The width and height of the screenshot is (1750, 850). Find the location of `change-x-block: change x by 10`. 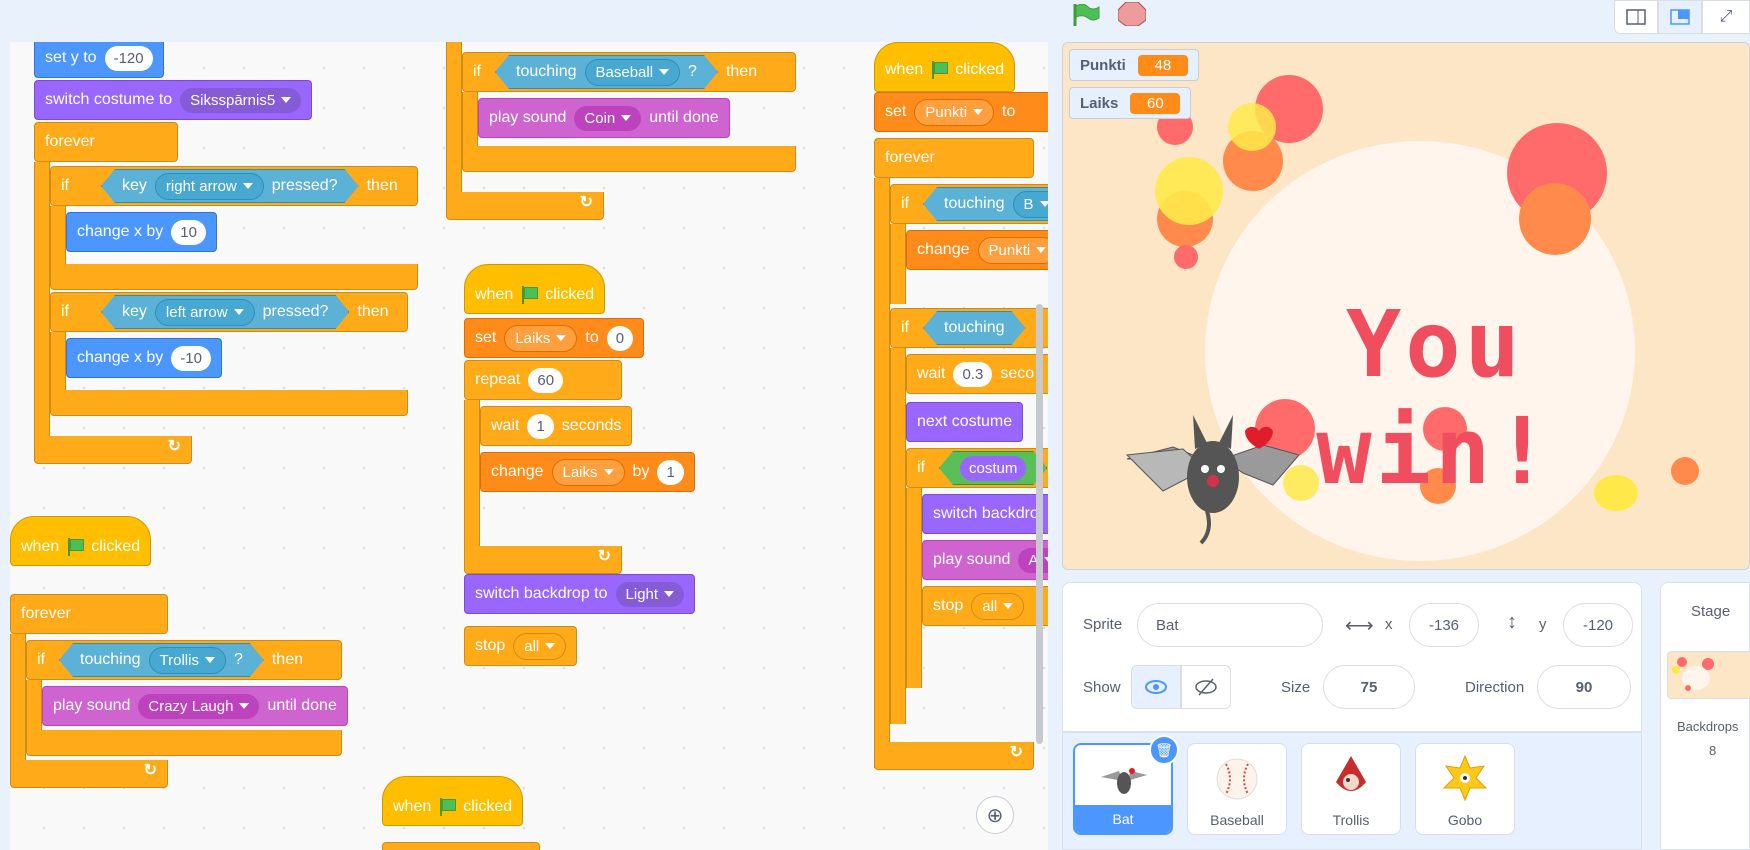

change-x-block: change x by 10 is located at coordinates (141, 232).